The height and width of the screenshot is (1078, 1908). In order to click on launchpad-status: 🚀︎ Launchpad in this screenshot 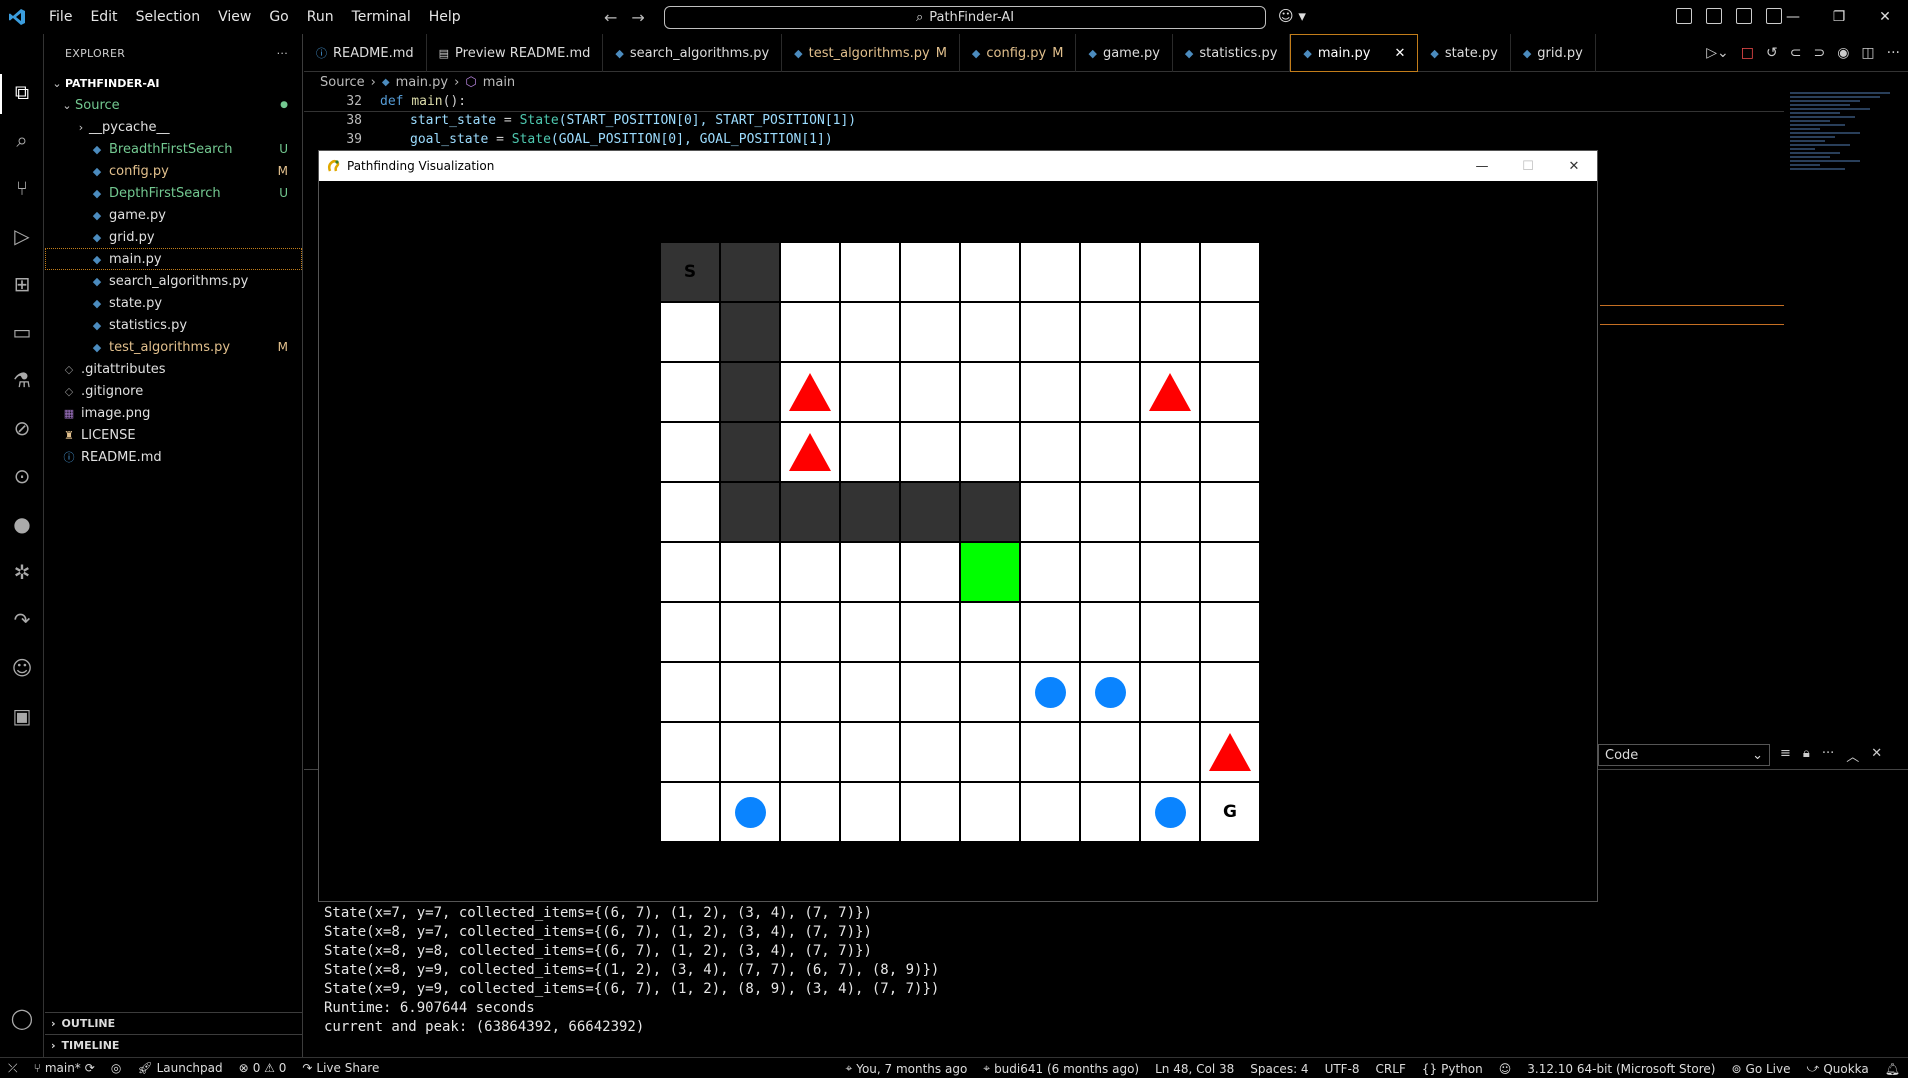, I will do `click(179, 1068)`.